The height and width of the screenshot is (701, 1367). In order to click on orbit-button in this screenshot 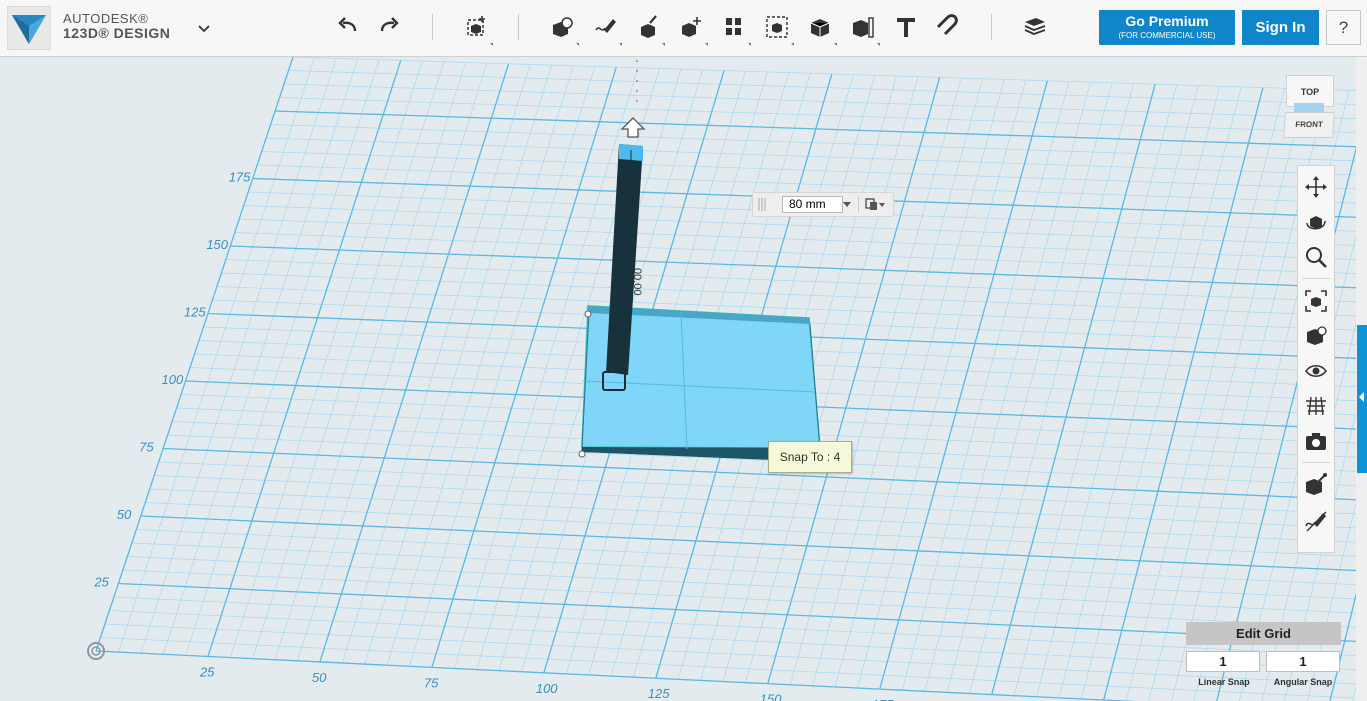, I will do `click(1316, 222)`.